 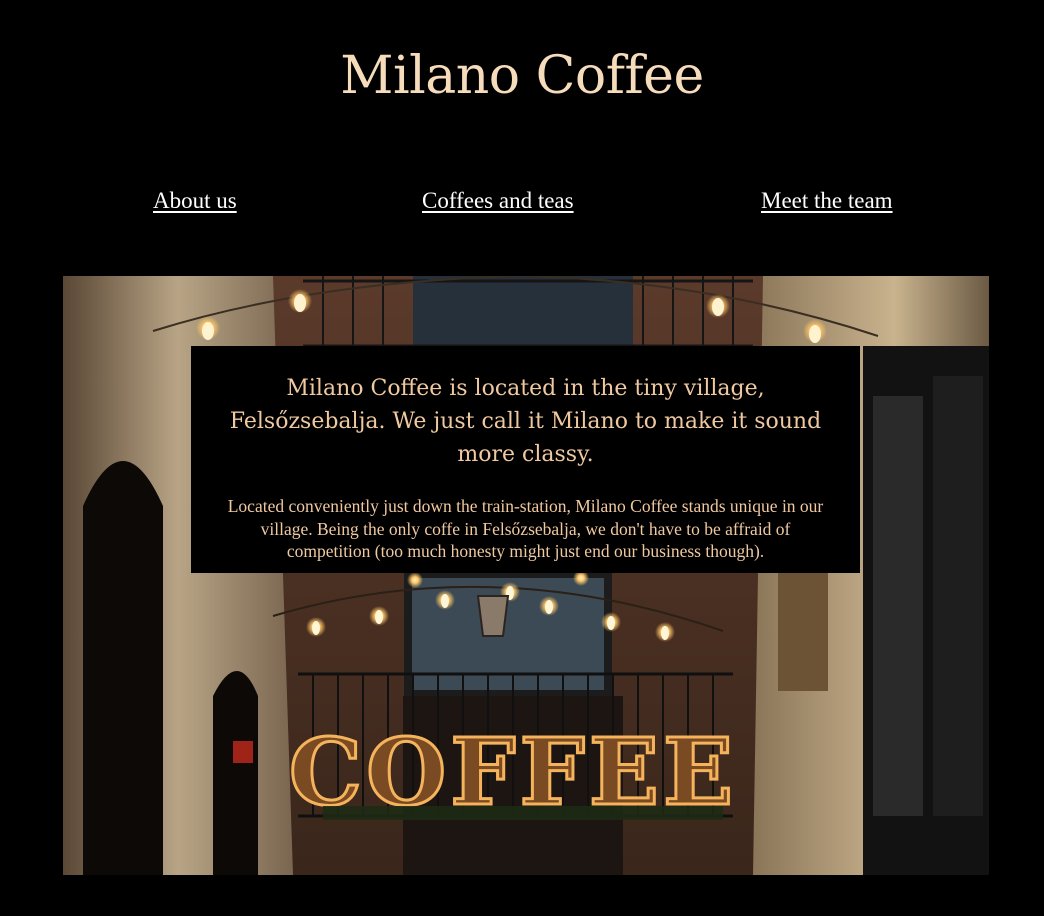 What do you see at coordinates (498, 201) in the screenshot?
I see `nav-link-coffees-and-teas: Coffees and teas` at bounding box center [498, 201].